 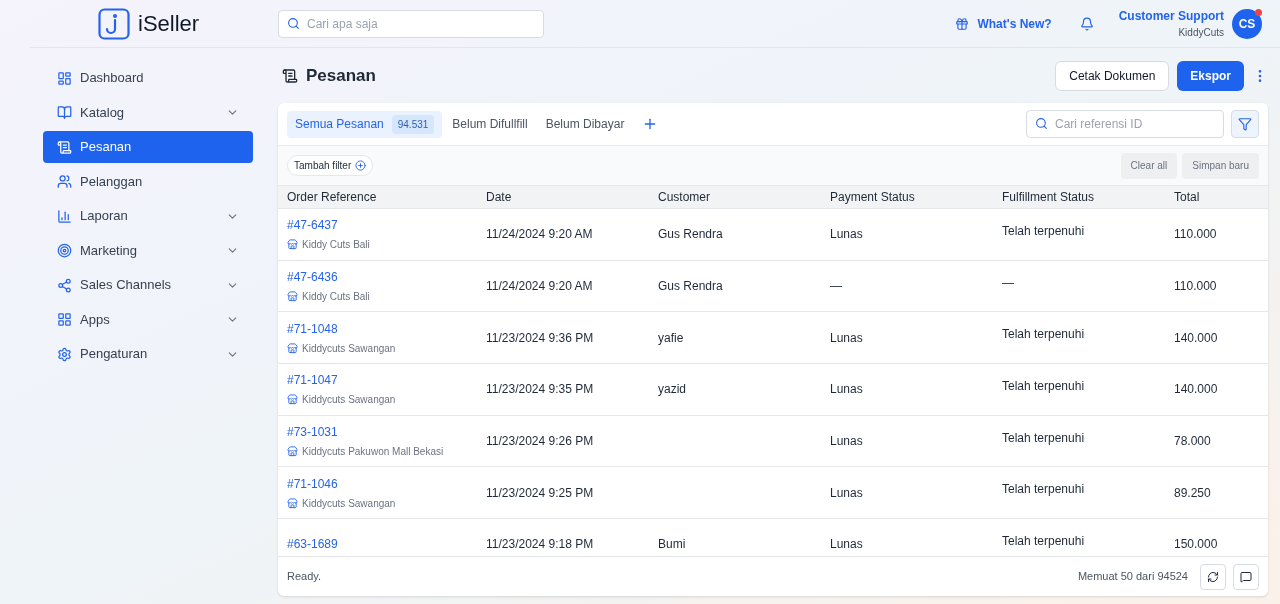 What do you see at coordinates (330, 165) in the screenshot?
I see `add-filter-button: Tambah filter` at bounding box center [330, 165].